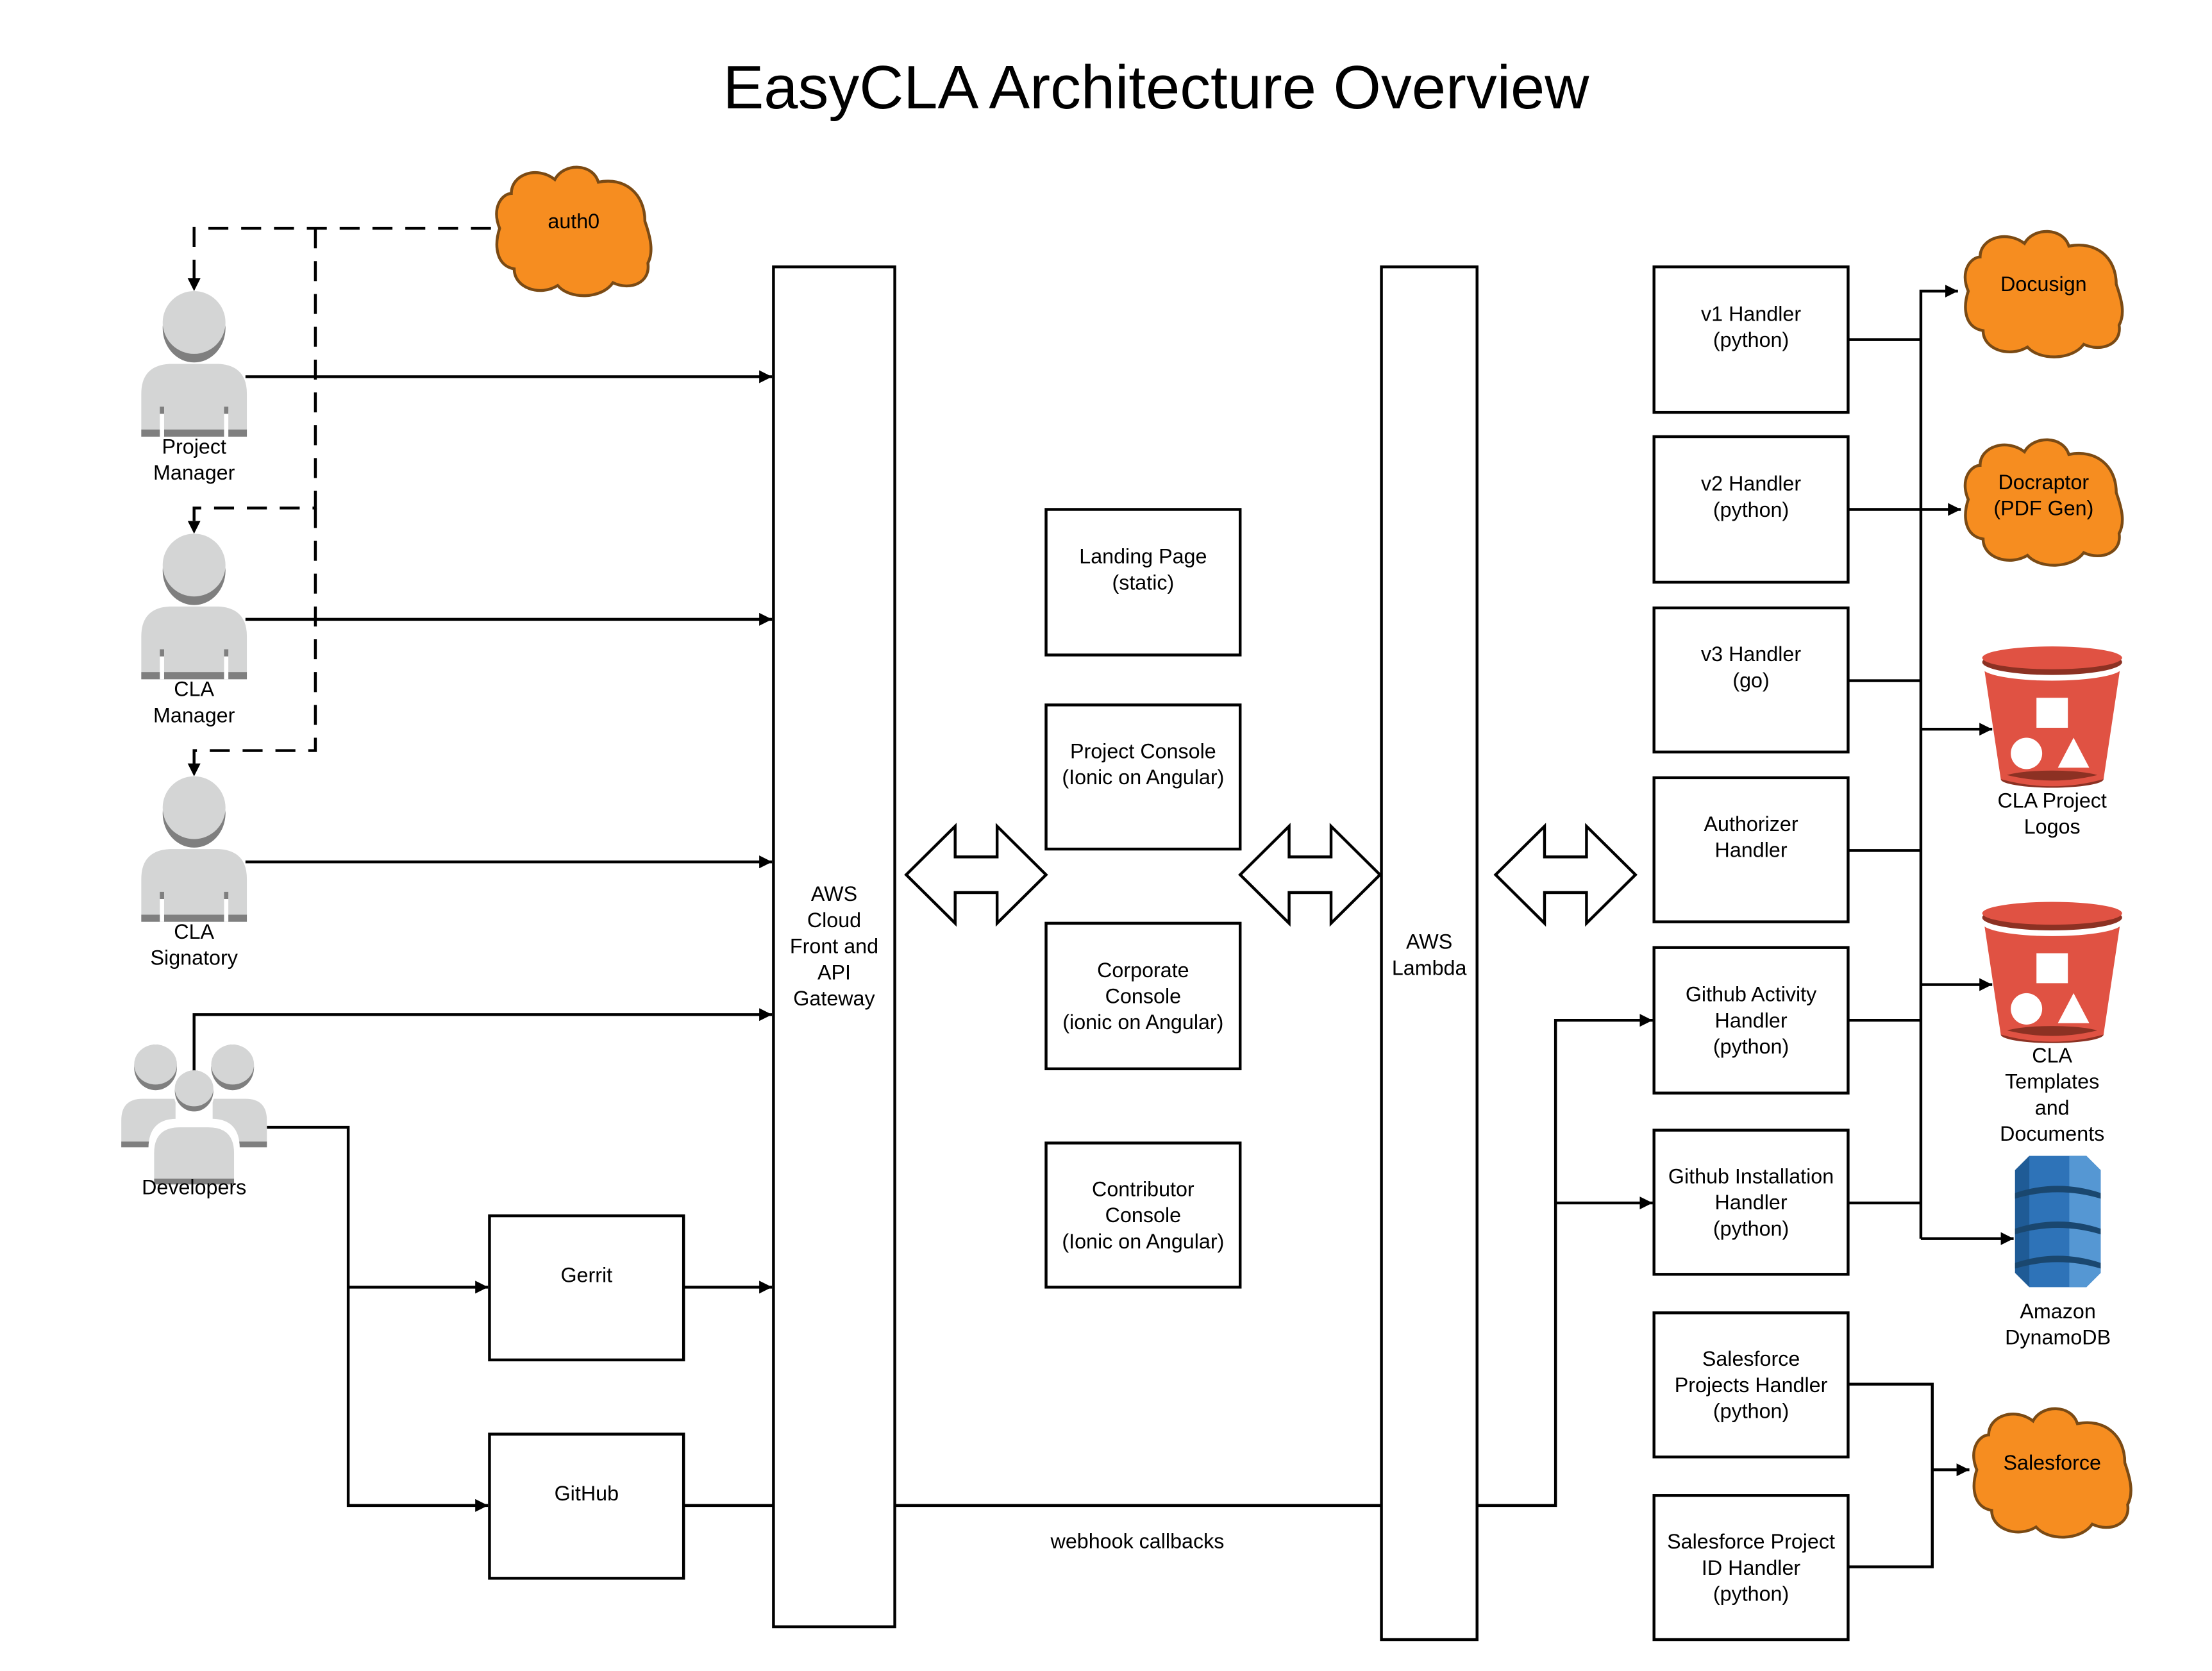 The width and height of the screenshot is (2212, 1671). Describe the element at coordinates (195, 945) in the screenshot. I see `actor-cla-signatory-label: CLA Signatory` at that location.